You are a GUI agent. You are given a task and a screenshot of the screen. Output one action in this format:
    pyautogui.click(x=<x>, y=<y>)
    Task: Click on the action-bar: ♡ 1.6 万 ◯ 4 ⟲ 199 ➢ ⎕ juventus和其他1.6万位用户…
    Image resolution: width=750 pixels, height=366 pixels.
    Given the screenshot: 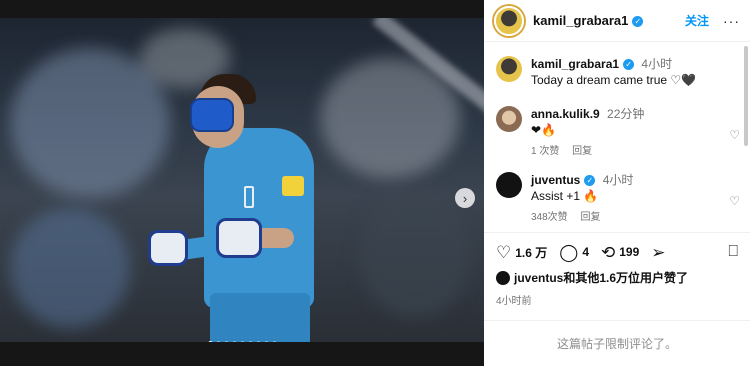 What is the action you would take?
    pyautogui.click(x=617, y=269)
    